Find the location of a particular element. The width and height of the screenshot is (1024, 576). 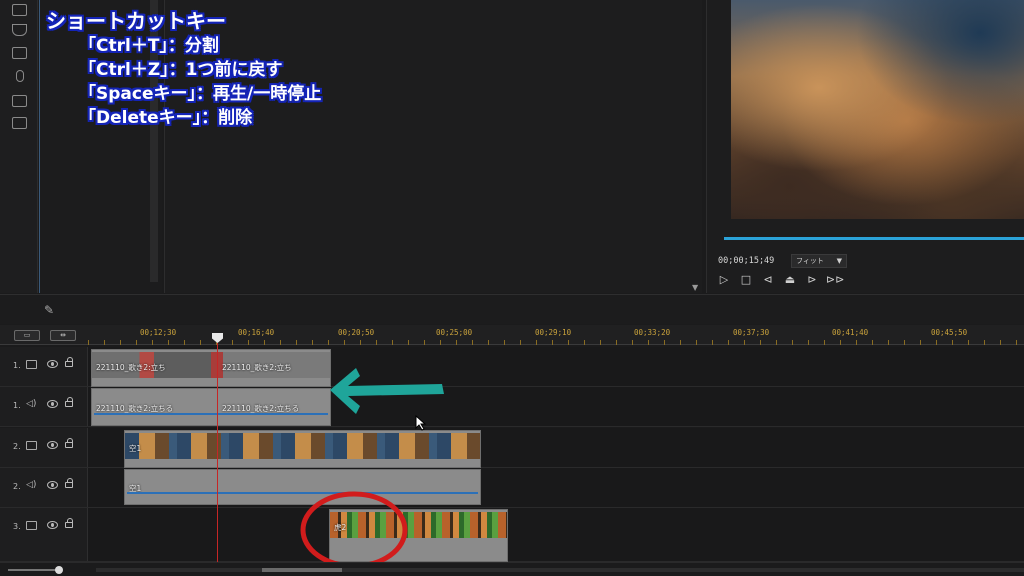

ruler-label: 00;12;30 is located at coordinates (158, 332).